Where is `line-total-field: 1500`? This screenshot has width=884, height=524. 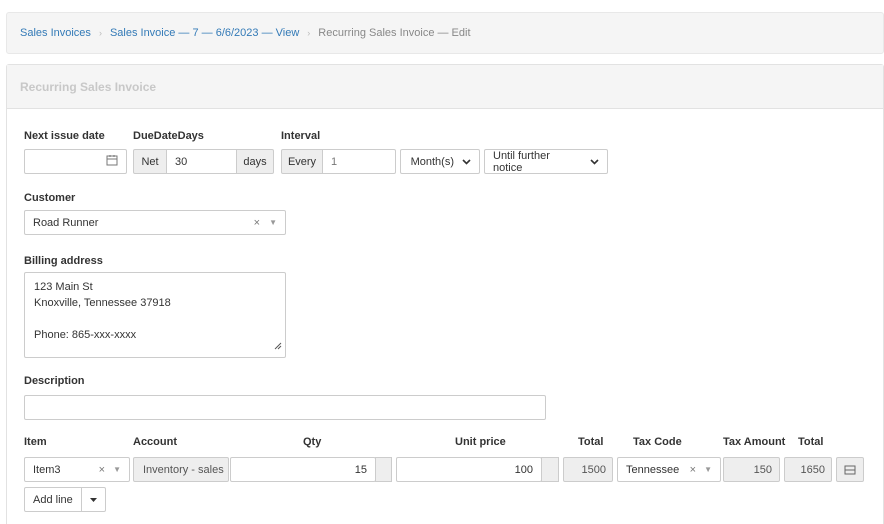
line-total-field: 1500 is located at coordinates (588, 469).